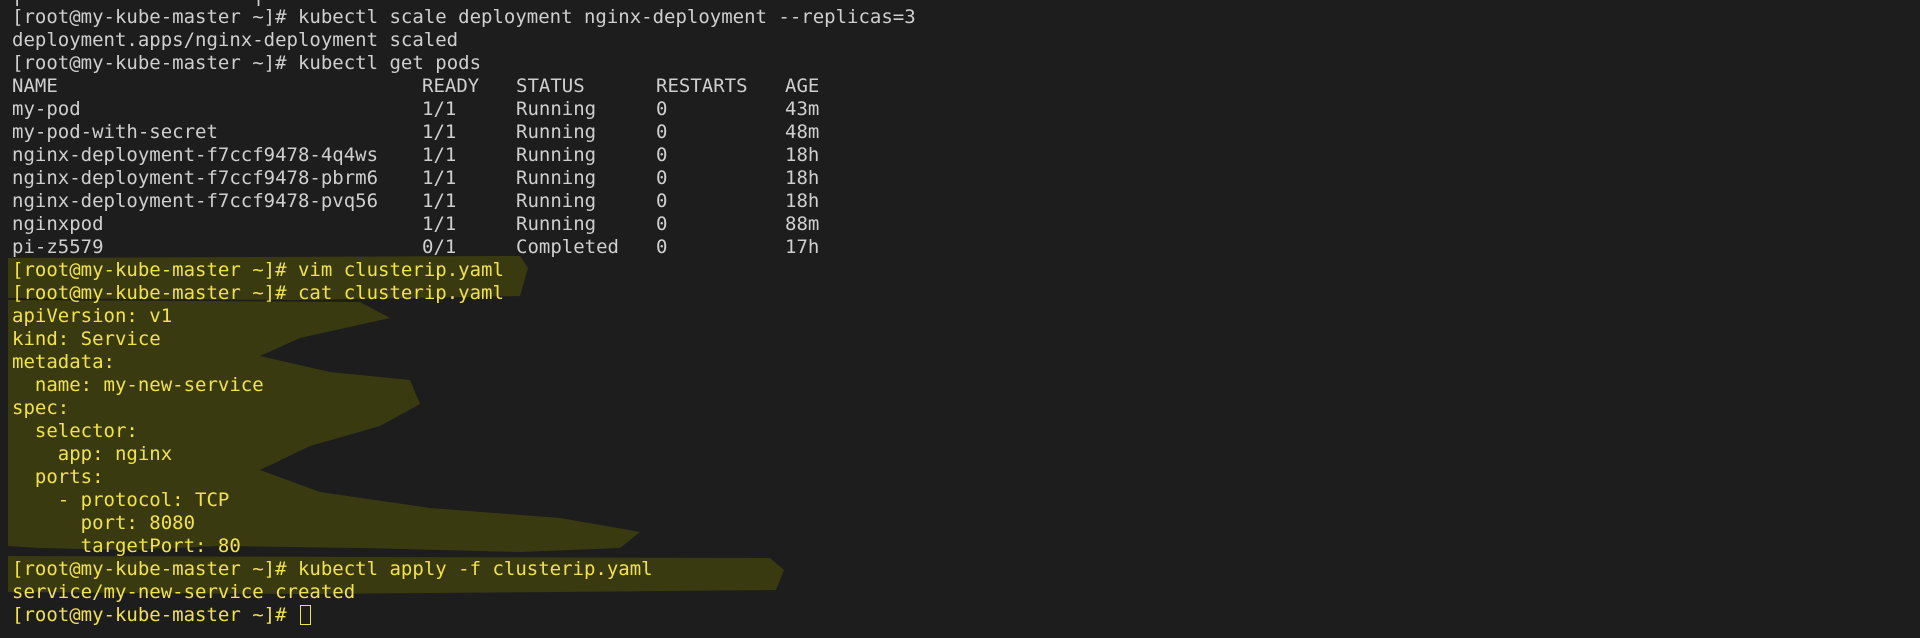 The height and width of the screenshot is (638, 1920). I want to click on pod-name: nginxpod, so click(58, 224).